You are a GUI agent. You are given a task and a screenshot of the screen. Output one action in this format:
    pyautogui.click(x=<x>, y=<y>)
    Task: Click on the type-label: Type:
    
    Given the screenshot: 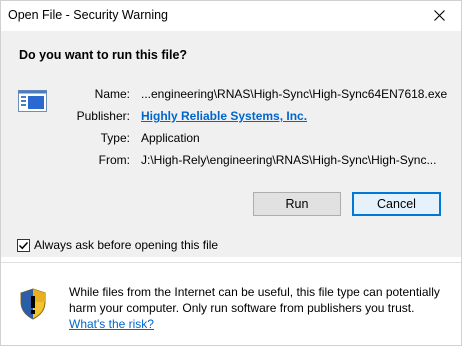 What is the action you would take?
    pyautogui.click(x=115, y=138)
    